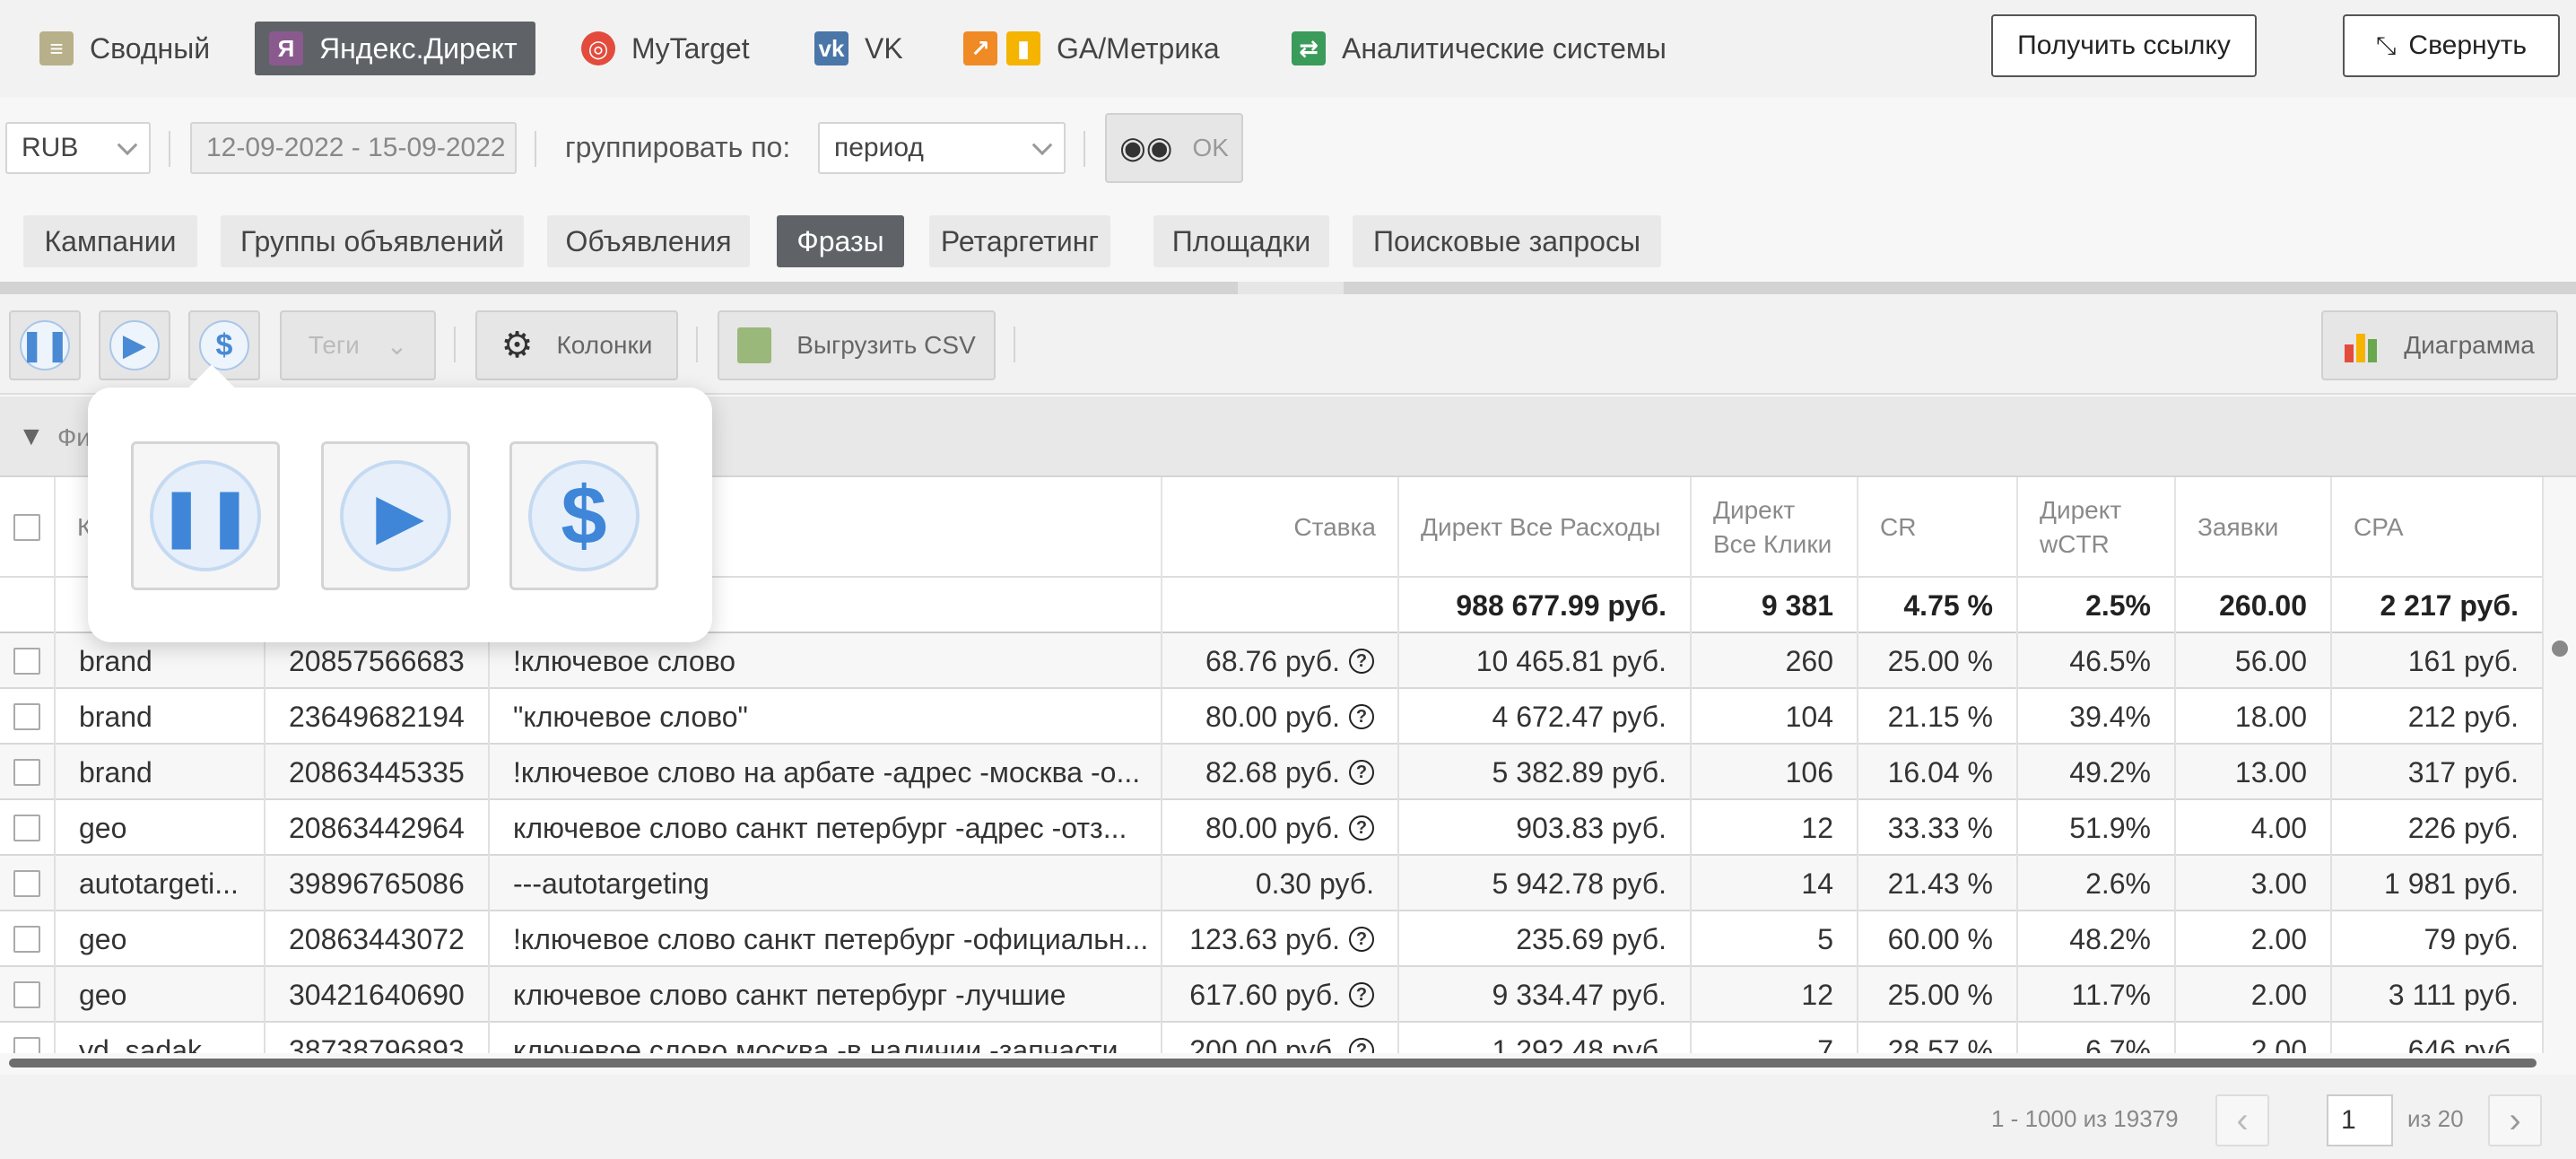 This screenshot has height=1159, width=2576. What do you see at coordinates (353, 148) in the screenshot?
I see `date-range-field: 12-09-2022 - 15-09-2022` at bounding box center [353, 148].